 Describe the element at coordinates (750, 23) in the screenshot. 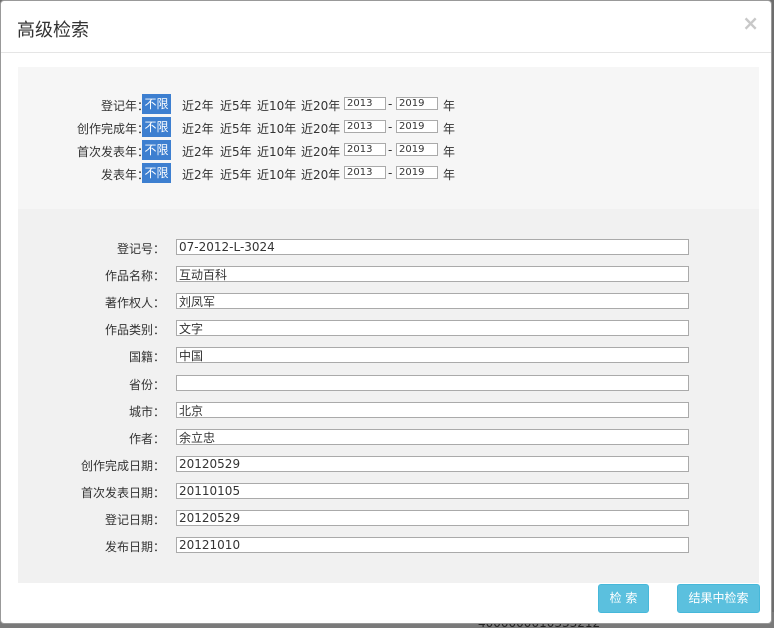

I see `close-icon: ×` at that location.